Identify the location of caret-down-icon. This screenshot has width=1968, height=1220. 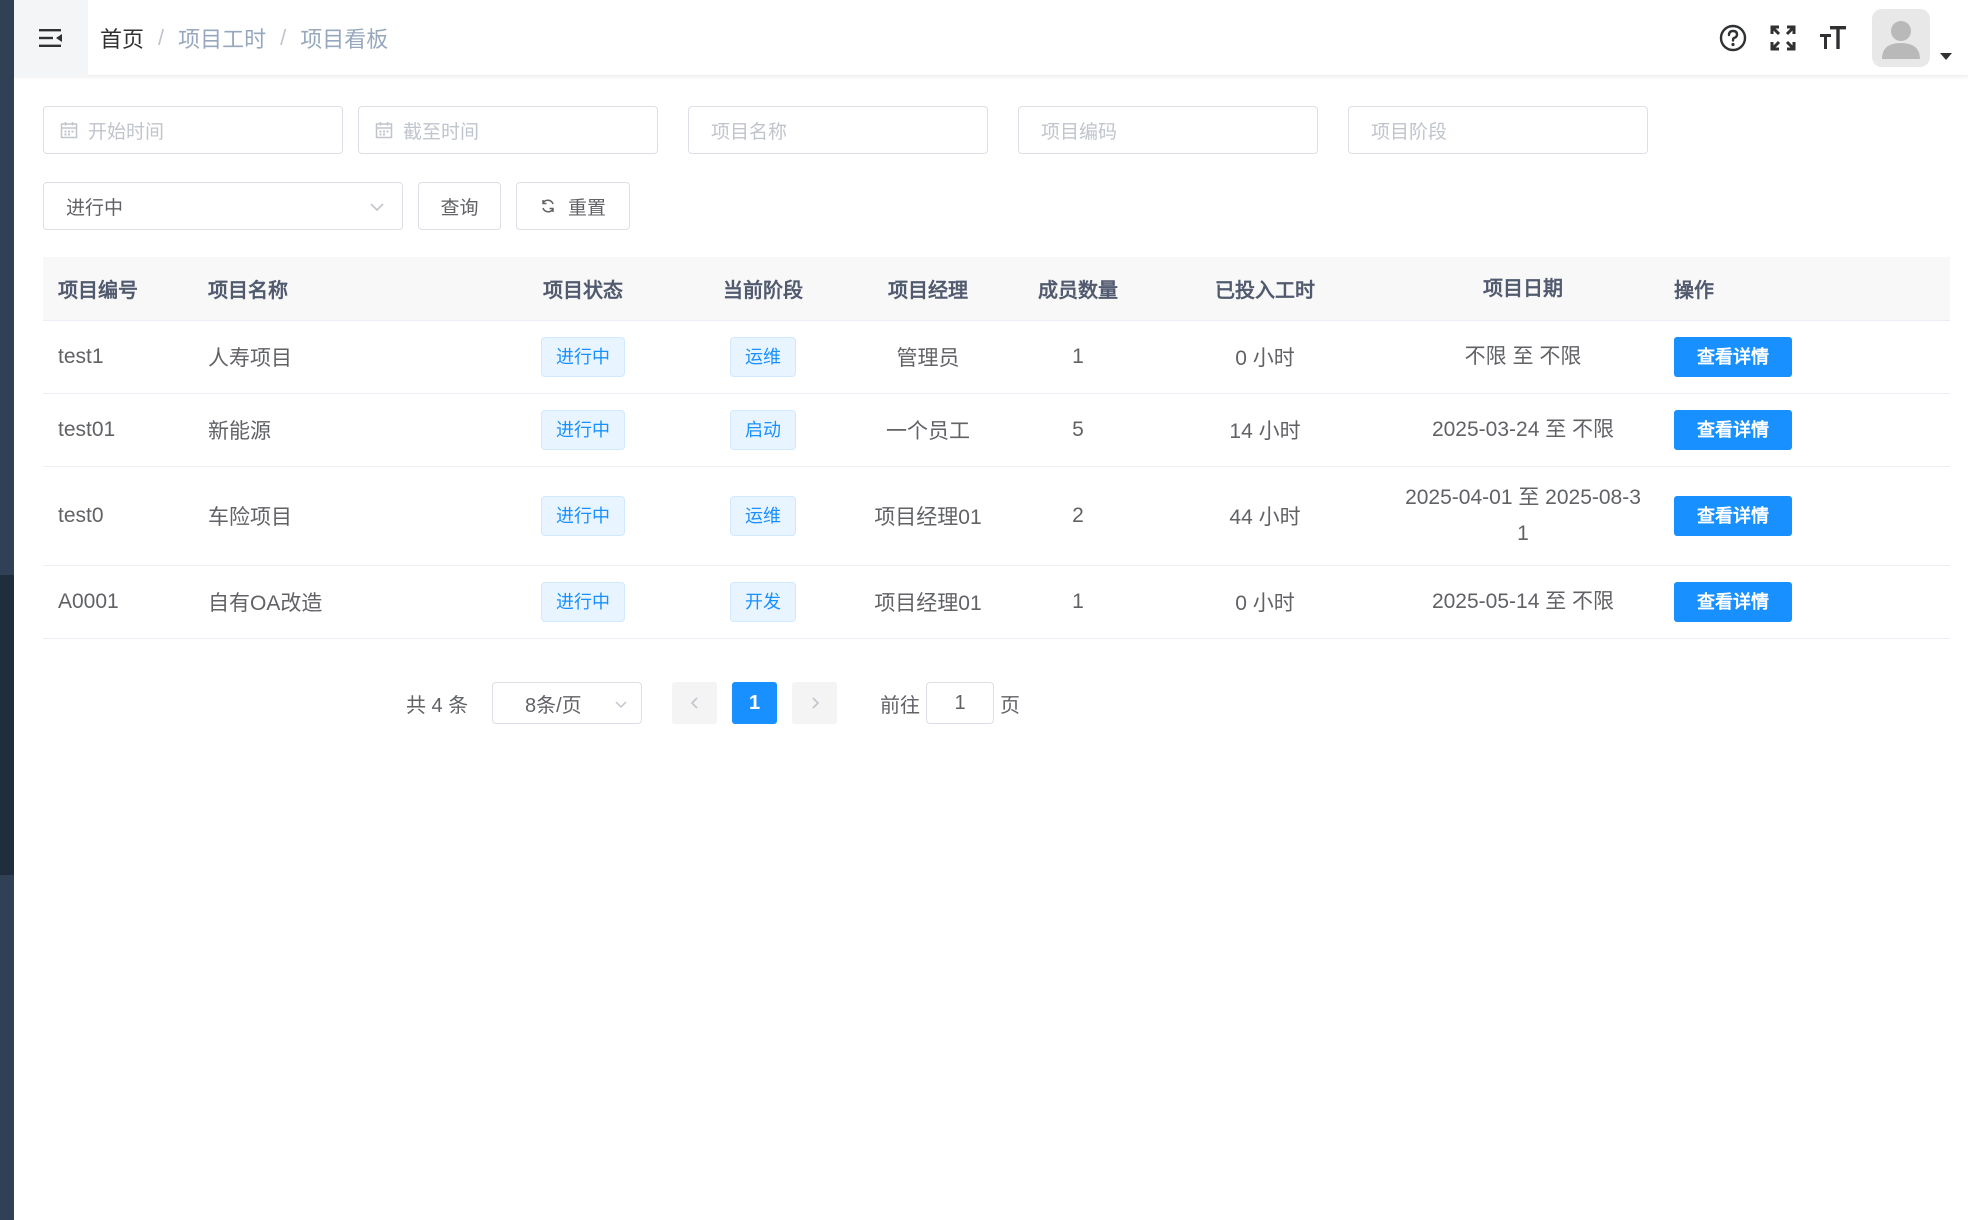
(1946, 56).